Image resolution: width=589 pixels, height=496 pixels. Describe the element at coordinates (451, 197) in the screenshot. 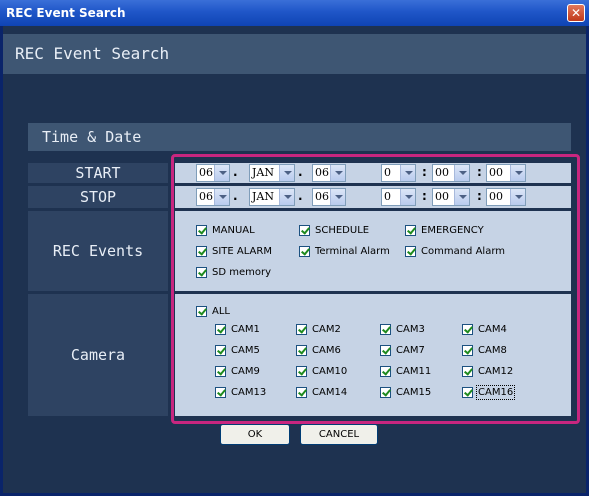

I see `stop-minute-select: 00` at that location.